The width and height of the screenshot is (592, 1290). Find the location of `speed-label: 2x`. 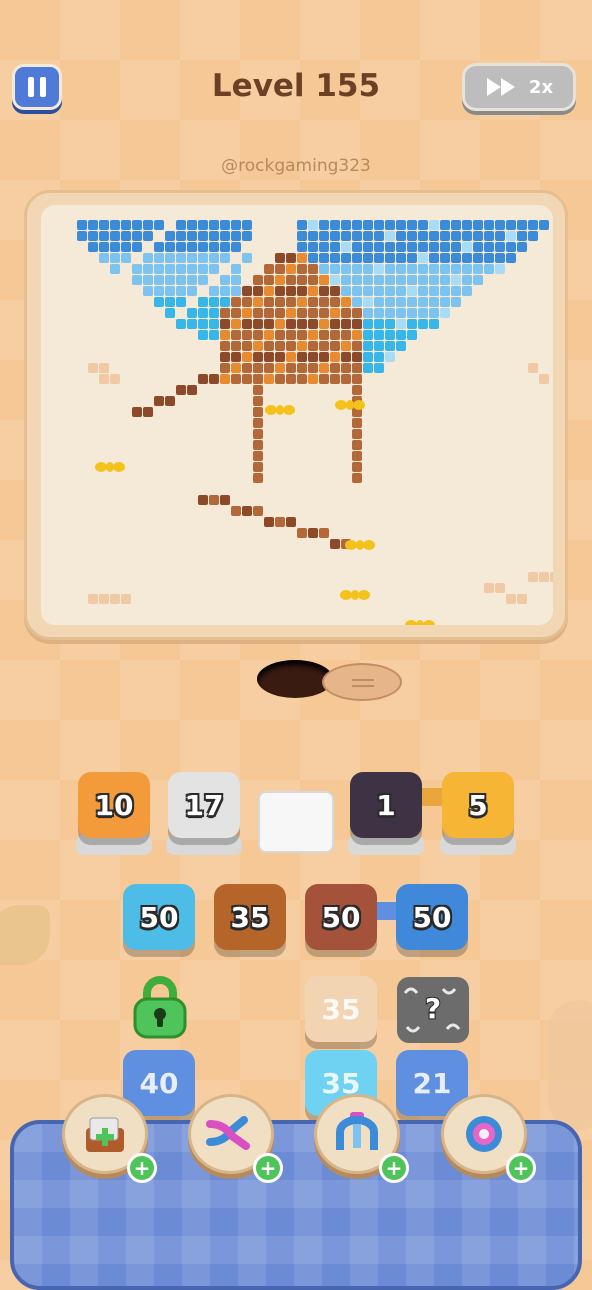

speed-label: 2x is located at coordinates (541, 87).